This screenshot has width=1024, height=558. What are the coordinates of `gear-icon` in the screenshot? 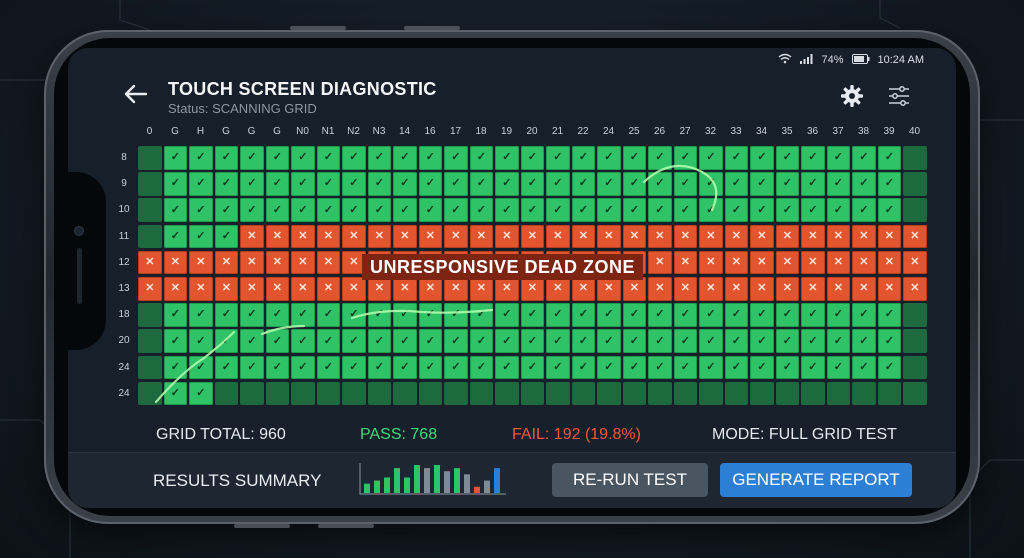 It's located at (852, 98).